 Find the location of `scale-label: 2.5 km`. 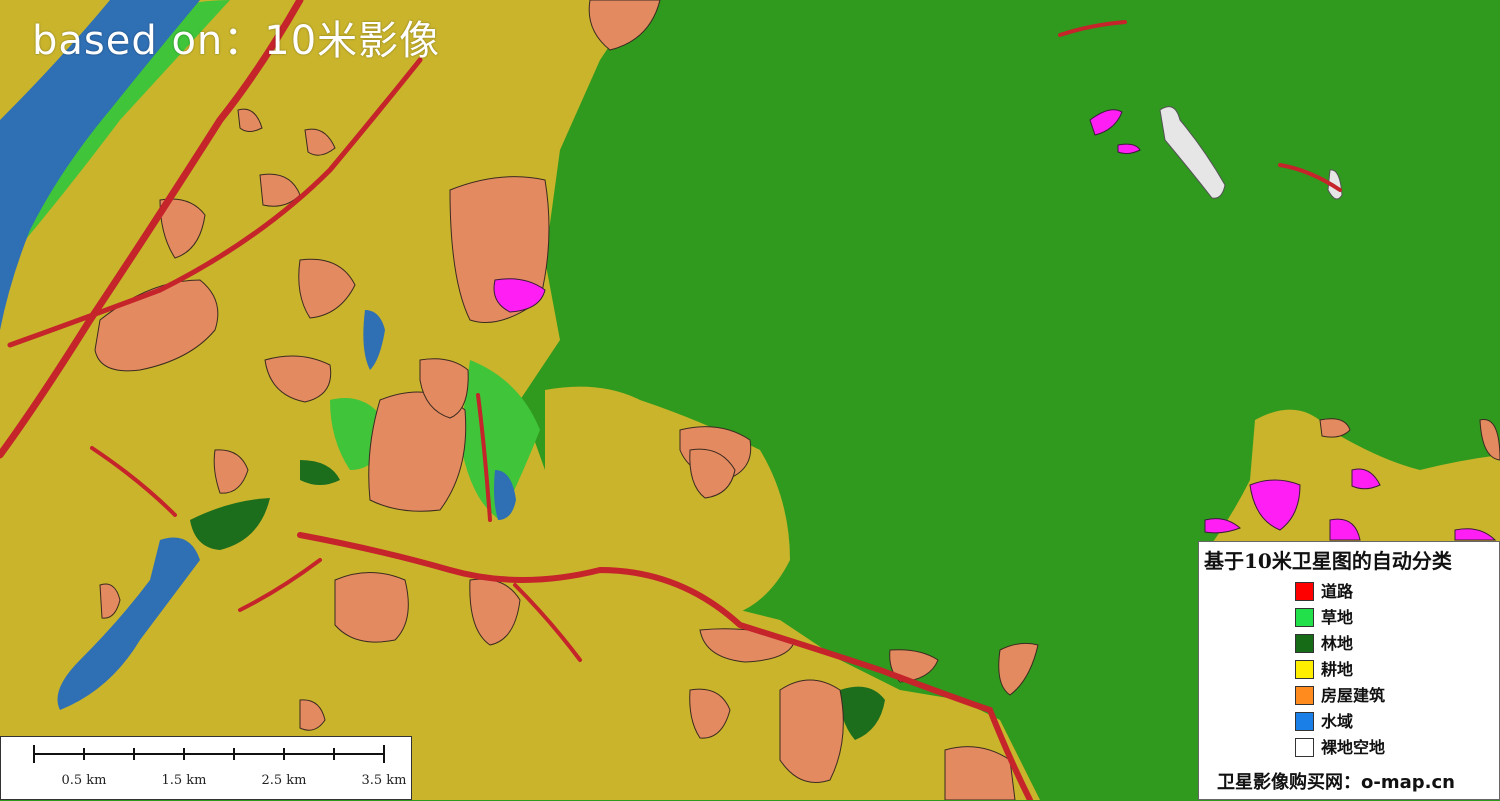

scale-label: 2.5 km is located at coordinates (284, 780).